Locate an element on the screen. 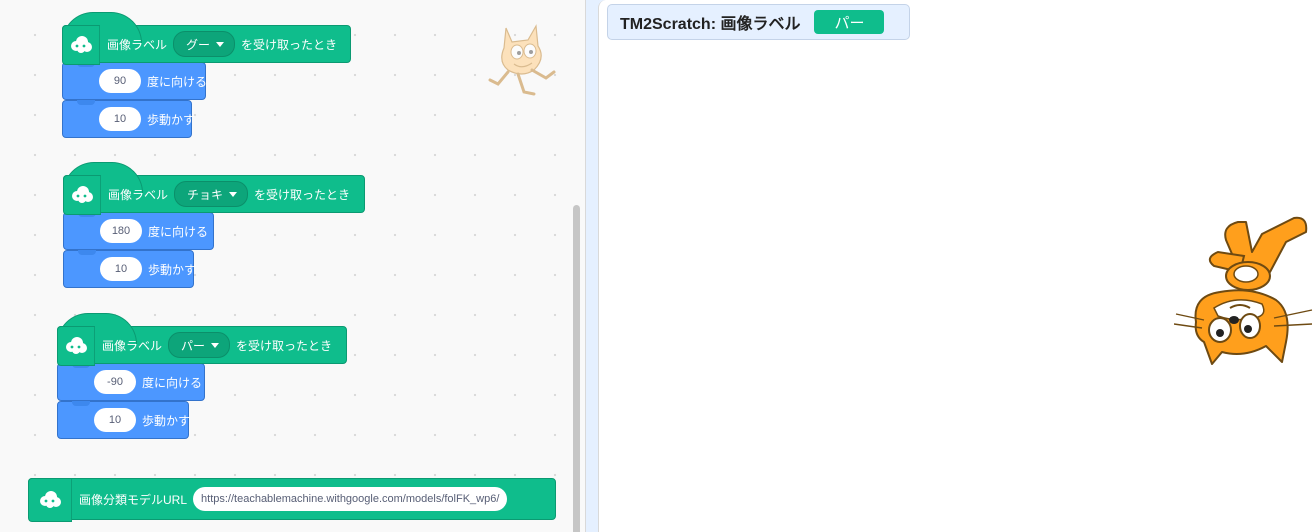  image-label-hat-block: 画像ラベル チョキ を受け取ったとき is located at coordinates (214, 188).